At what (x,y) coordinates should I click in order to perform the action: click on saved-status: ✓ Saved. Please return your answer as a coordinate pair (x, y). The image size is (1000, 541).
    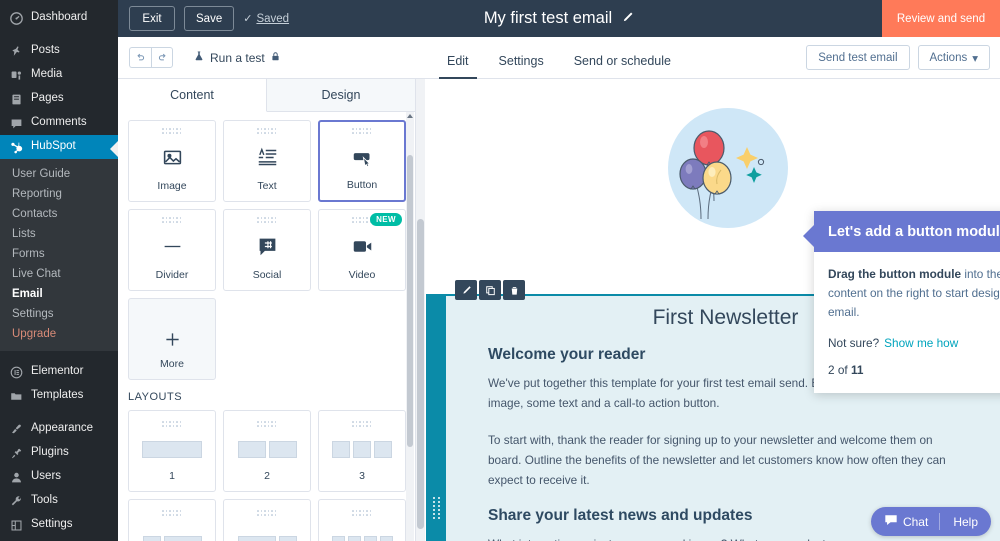
    Looking at the image, I should click on (266, 19).